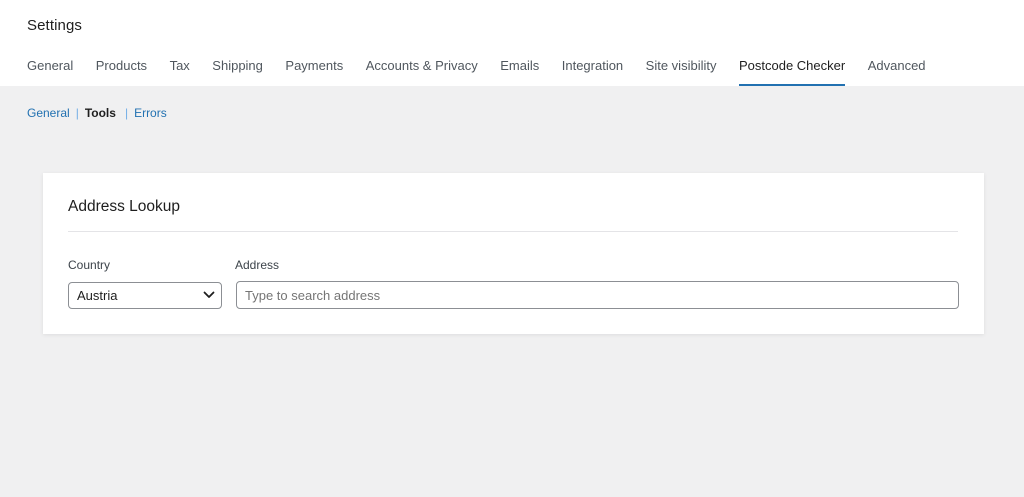 Image resolution: width=1024 pixels, height=497 pixels. Describe the element at coordinates (54, 25) in the screenshot. I see `page-title: Settings` at that location.